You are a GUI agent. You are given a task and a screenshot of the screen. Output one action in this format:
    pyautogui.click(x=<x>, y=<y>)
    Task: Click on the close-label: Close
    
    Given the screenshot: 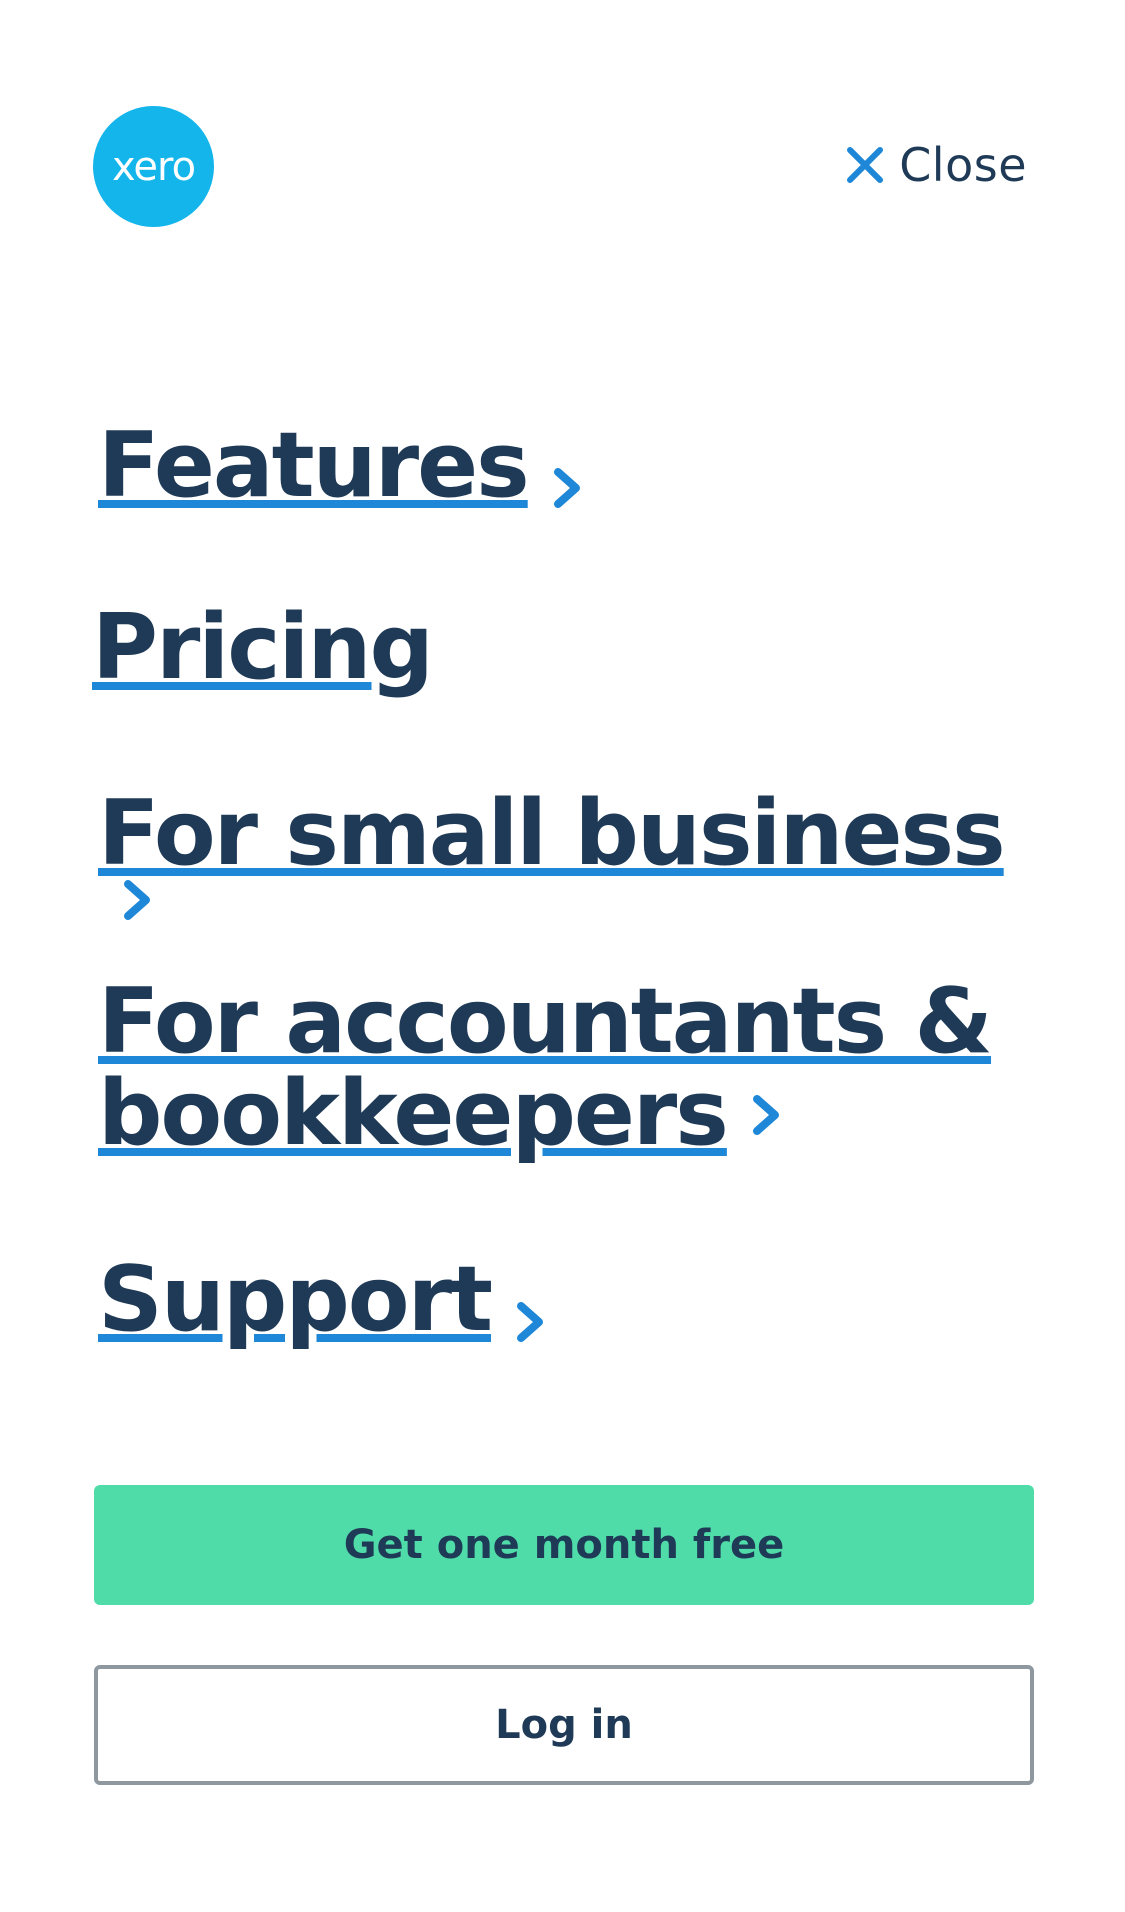 What is the action you would take?
    pyautogui.click(x=963, y=165)
    